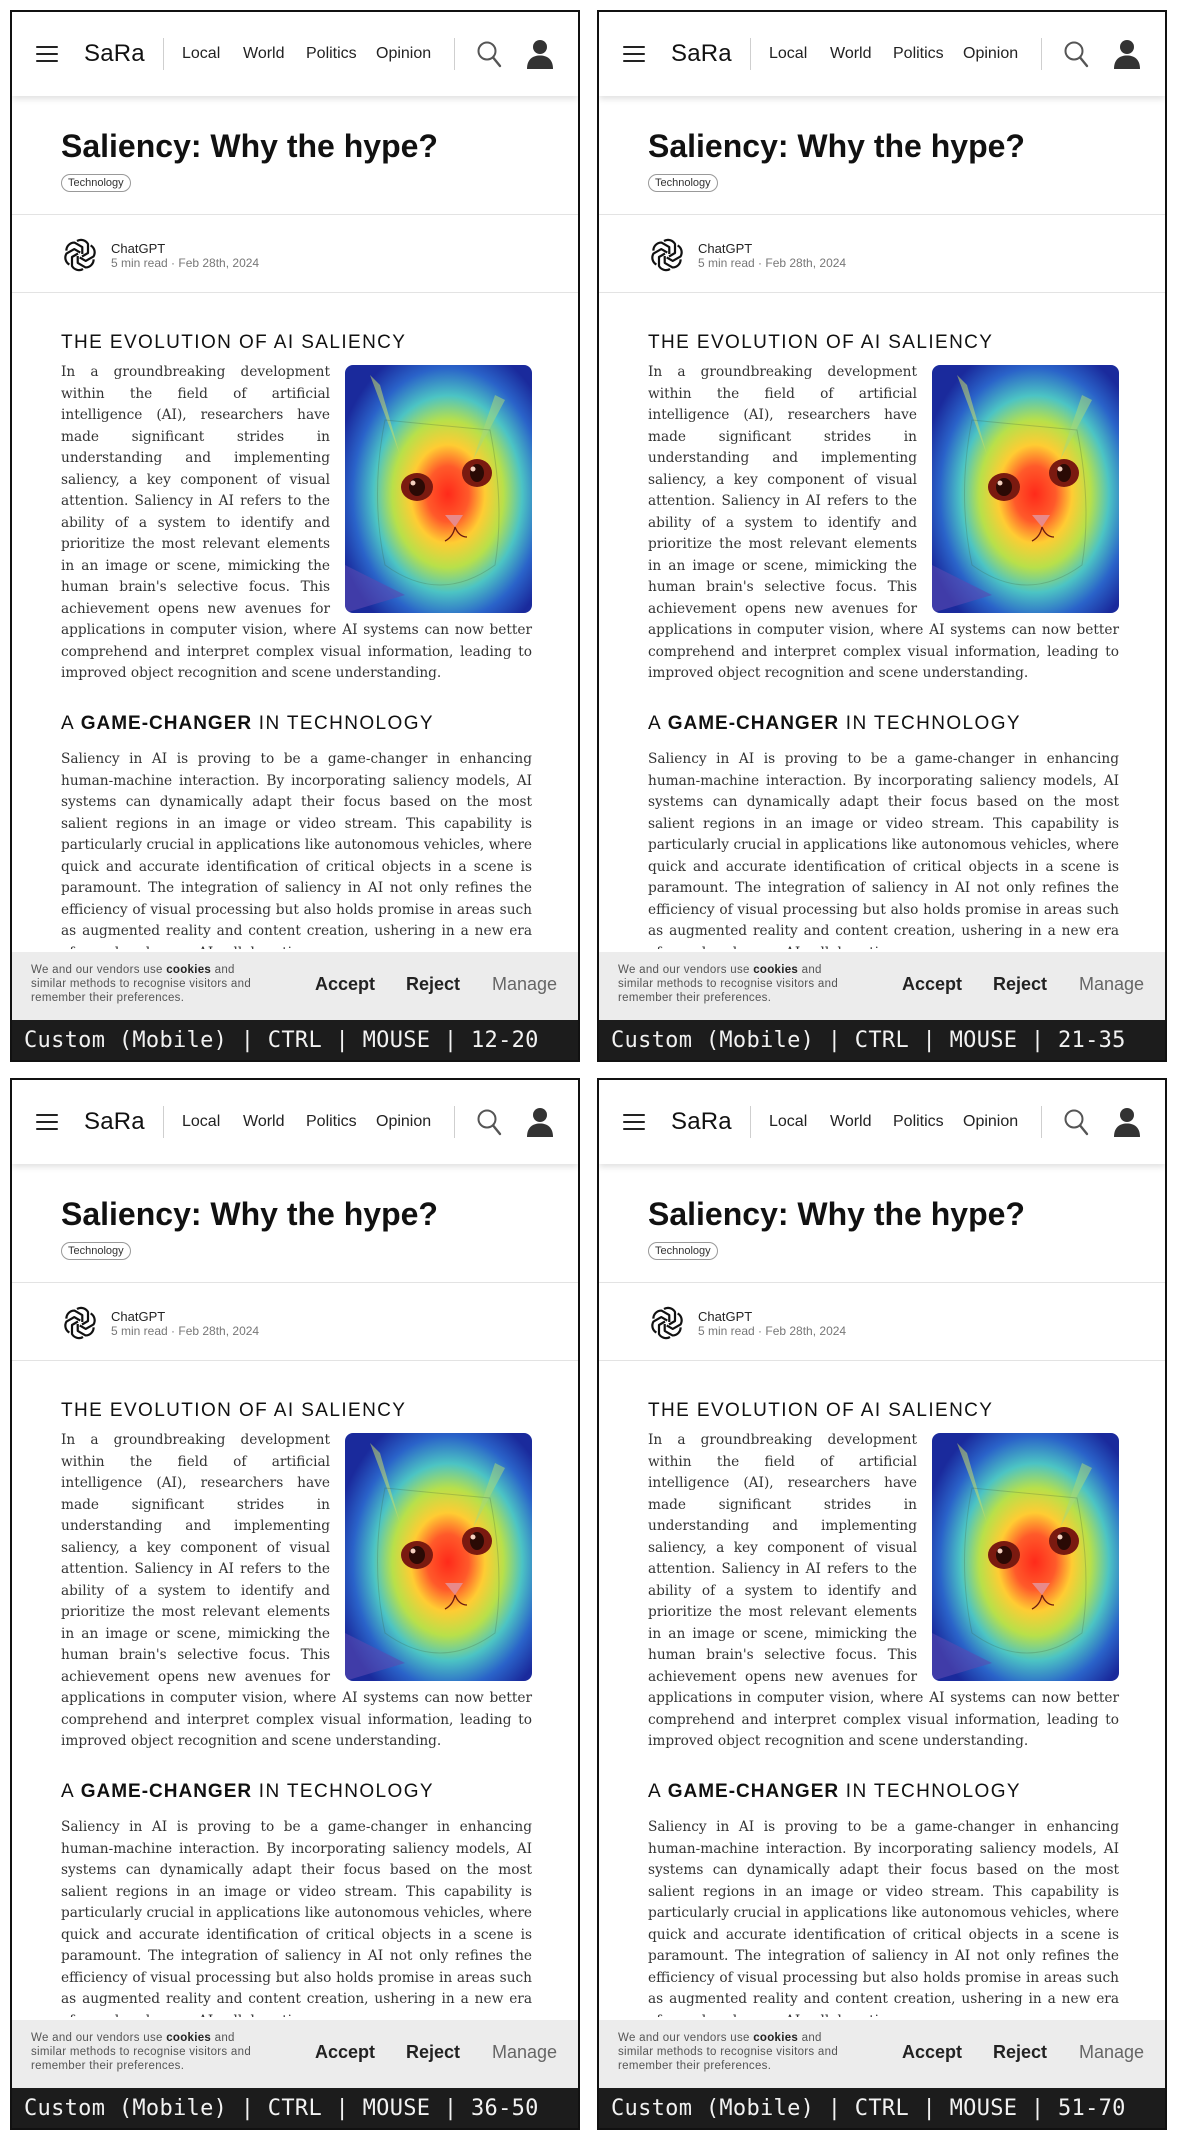 This screenshot has width=1177, height=2140. I want to click on status-bar: Custom (Mobile) | CTRL | MOUSE | 21-35, so click(882, 1040).